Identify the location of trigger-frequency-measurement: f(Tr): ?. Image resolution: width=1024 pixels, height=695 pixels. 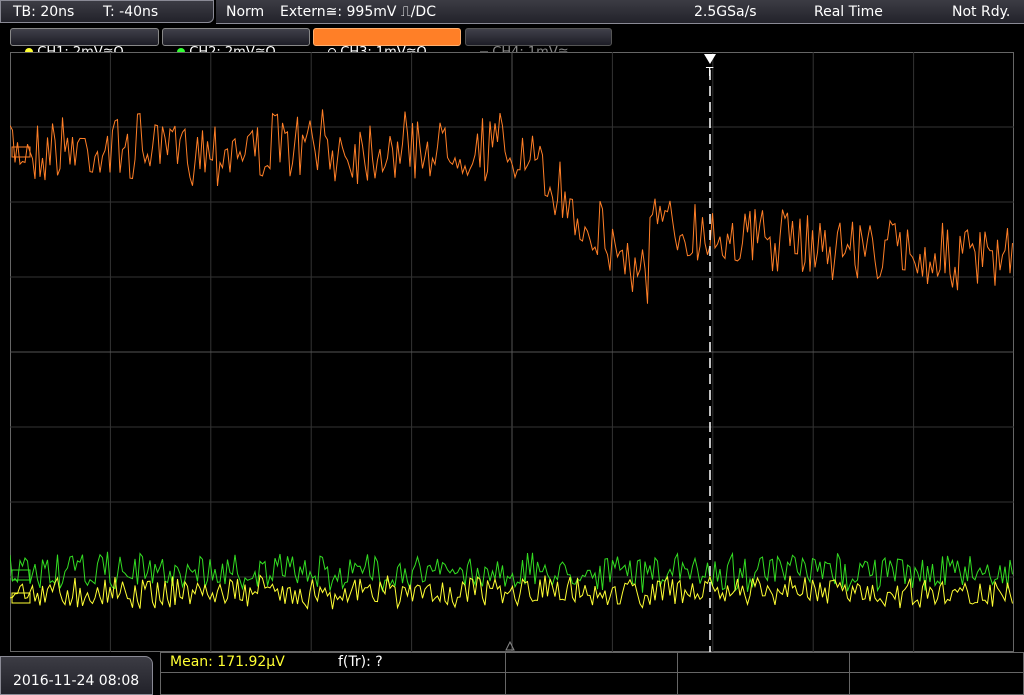
(360, 662).